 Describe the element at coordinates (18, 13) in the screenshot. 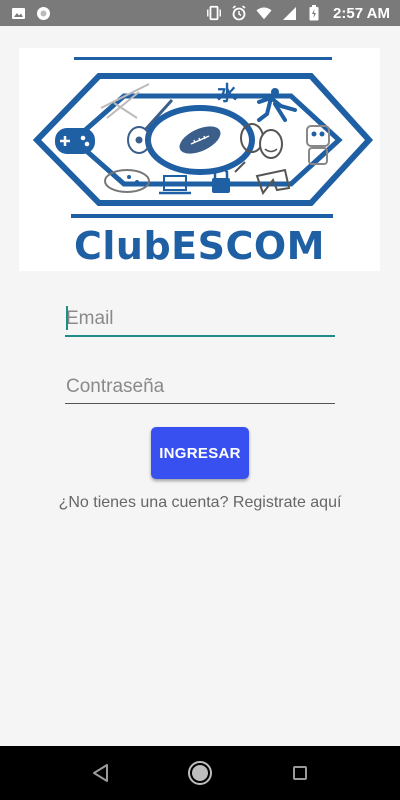

I see `image-icon` at that location.